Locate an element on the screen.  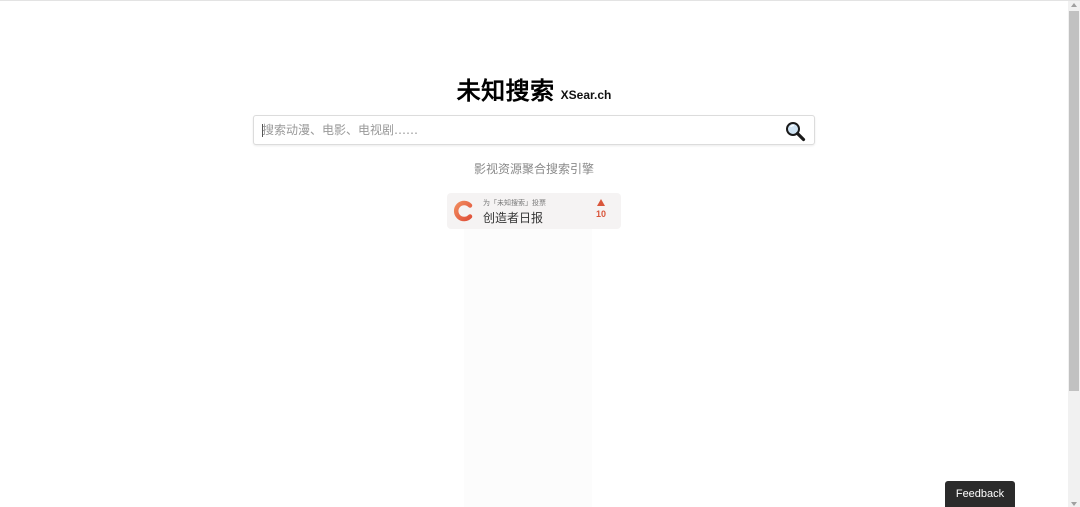
tagline: 影视资源聚合搜索引擎 is located at coordinates (533, 169).